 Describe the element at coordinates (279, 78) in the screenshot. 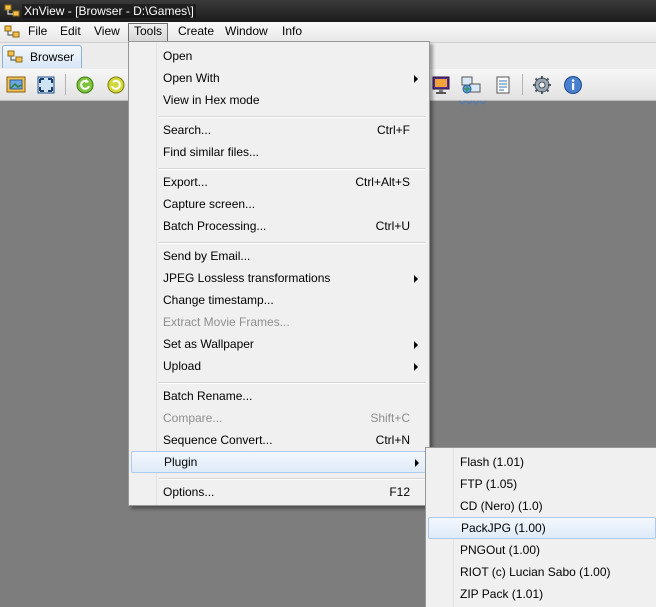

I see `menu-item-open-with: Open With` at that location.